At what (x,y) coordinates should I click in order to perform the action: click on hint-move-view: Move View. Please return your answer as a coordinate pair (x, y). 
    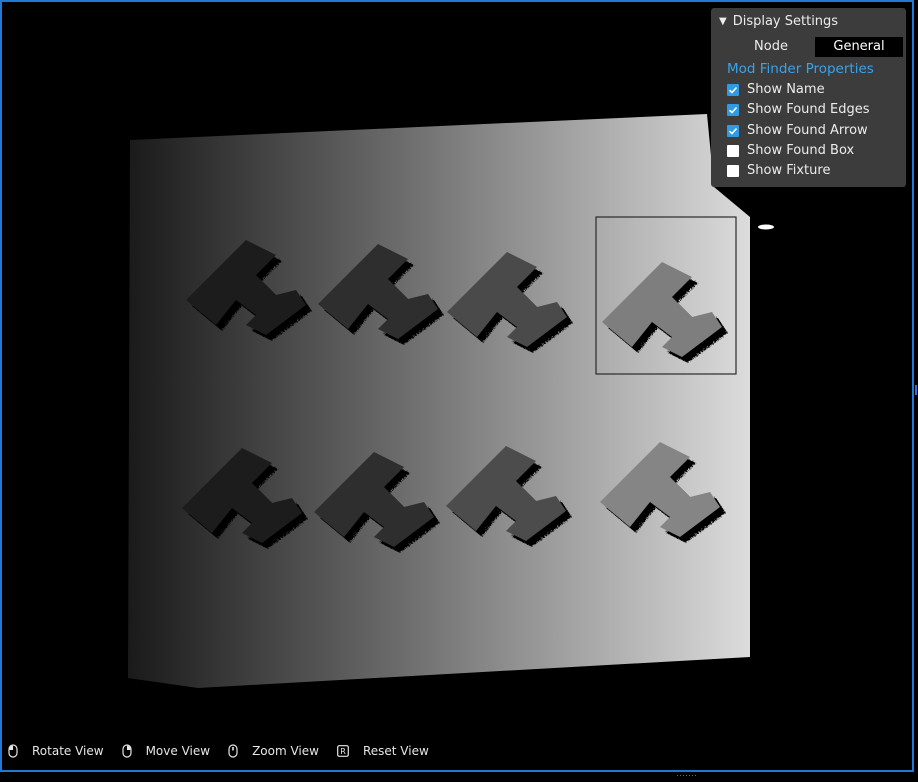
    Looking at the image, I should click on (166, 751).